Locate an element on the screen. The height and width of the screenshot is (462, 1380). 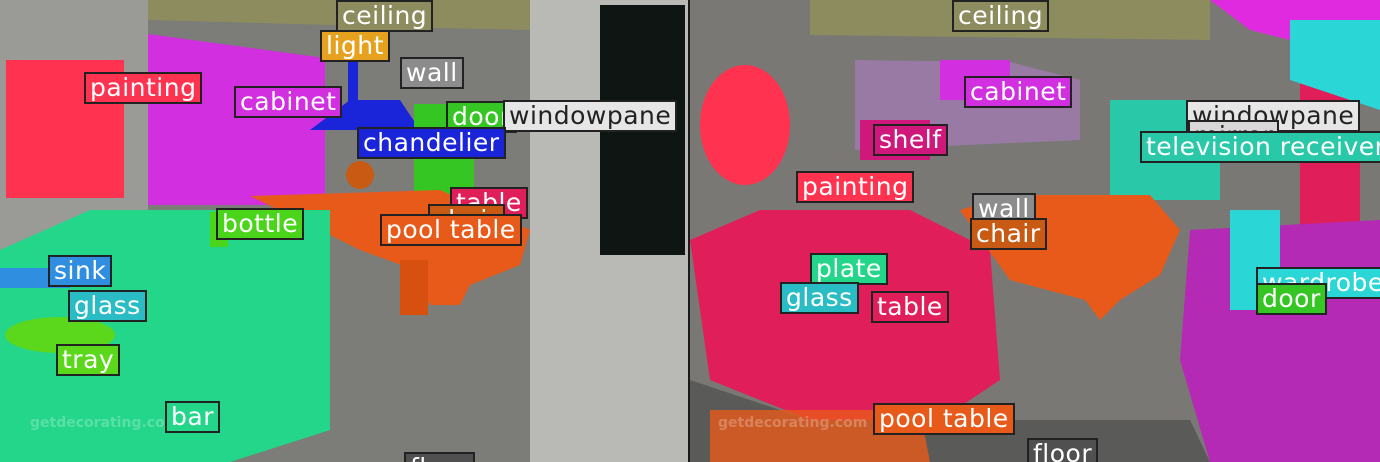
label-shelf: shelf is located at coordinates (910, 140).